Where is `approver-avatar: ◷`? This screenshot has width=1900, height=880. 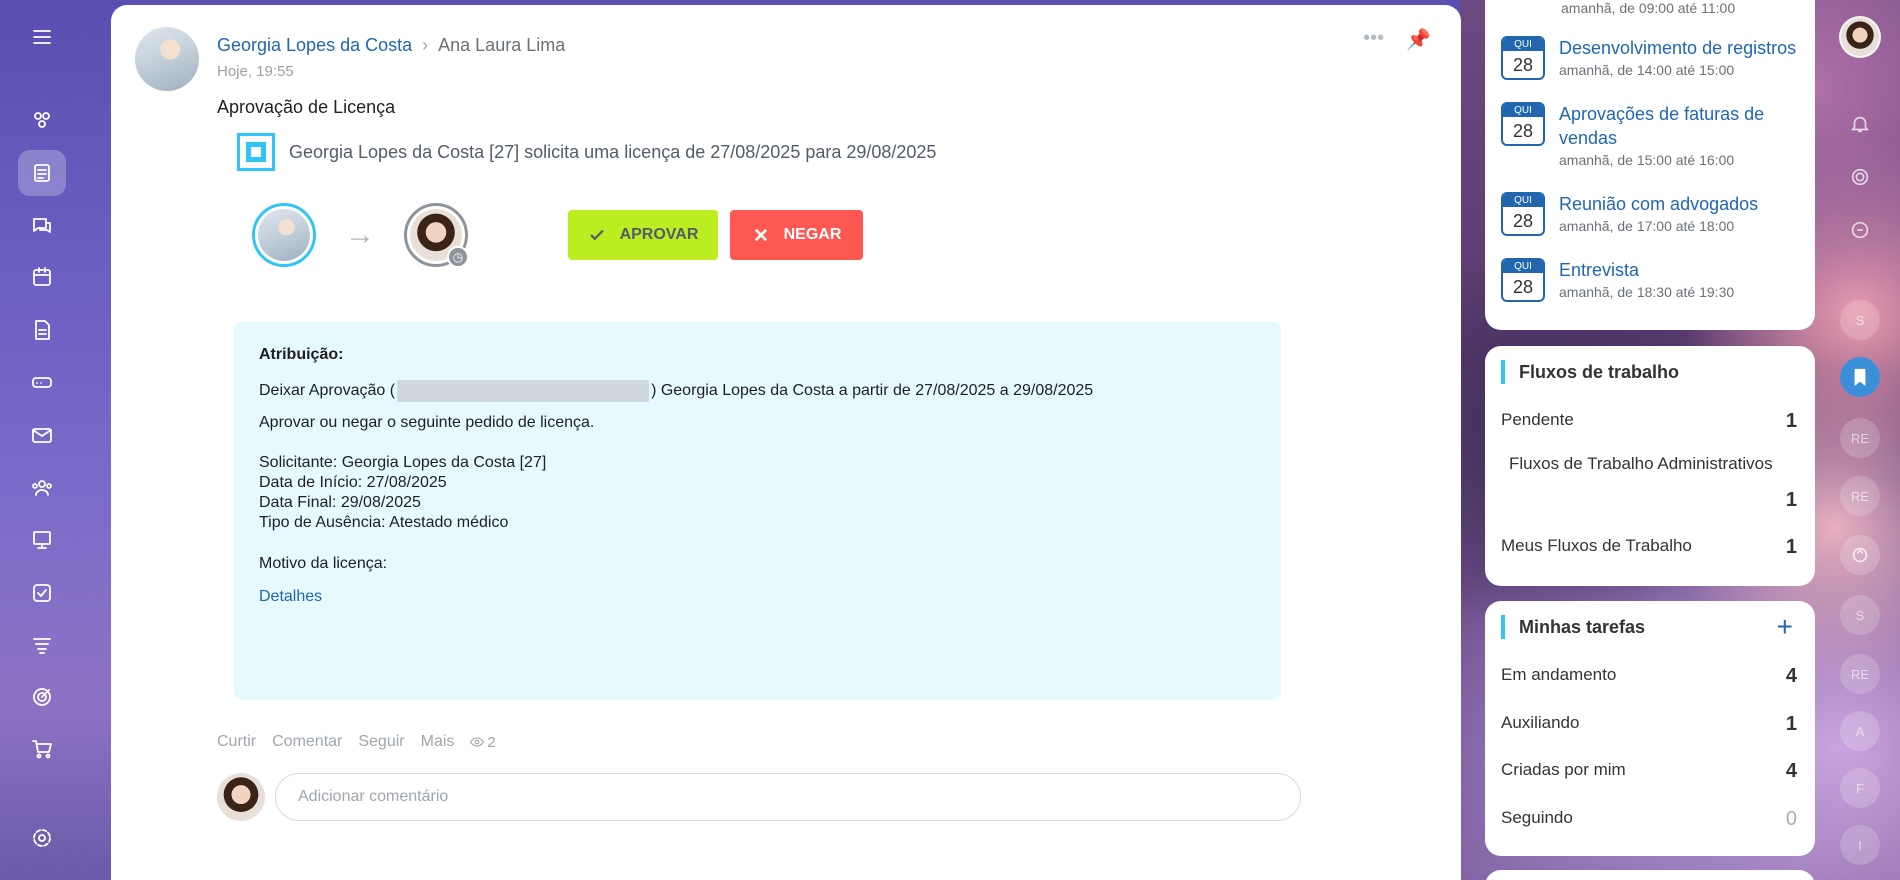 approver-avatar: ◷ is located at coordinates (436, 235).